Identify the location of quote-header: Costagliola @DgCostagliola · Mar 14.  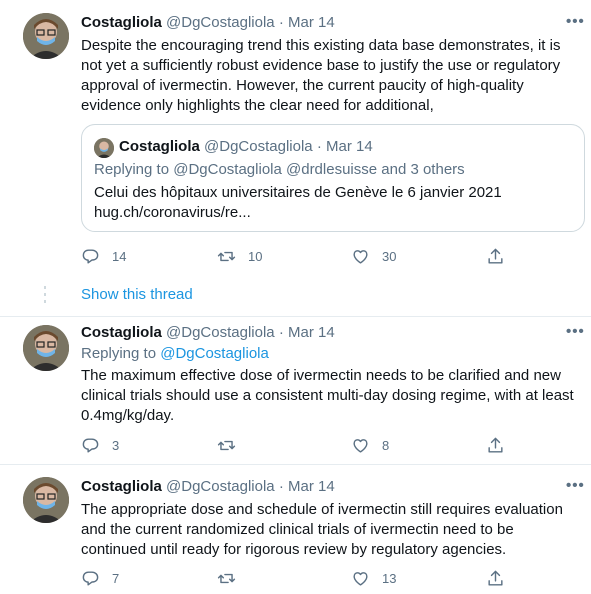
(246, 147).